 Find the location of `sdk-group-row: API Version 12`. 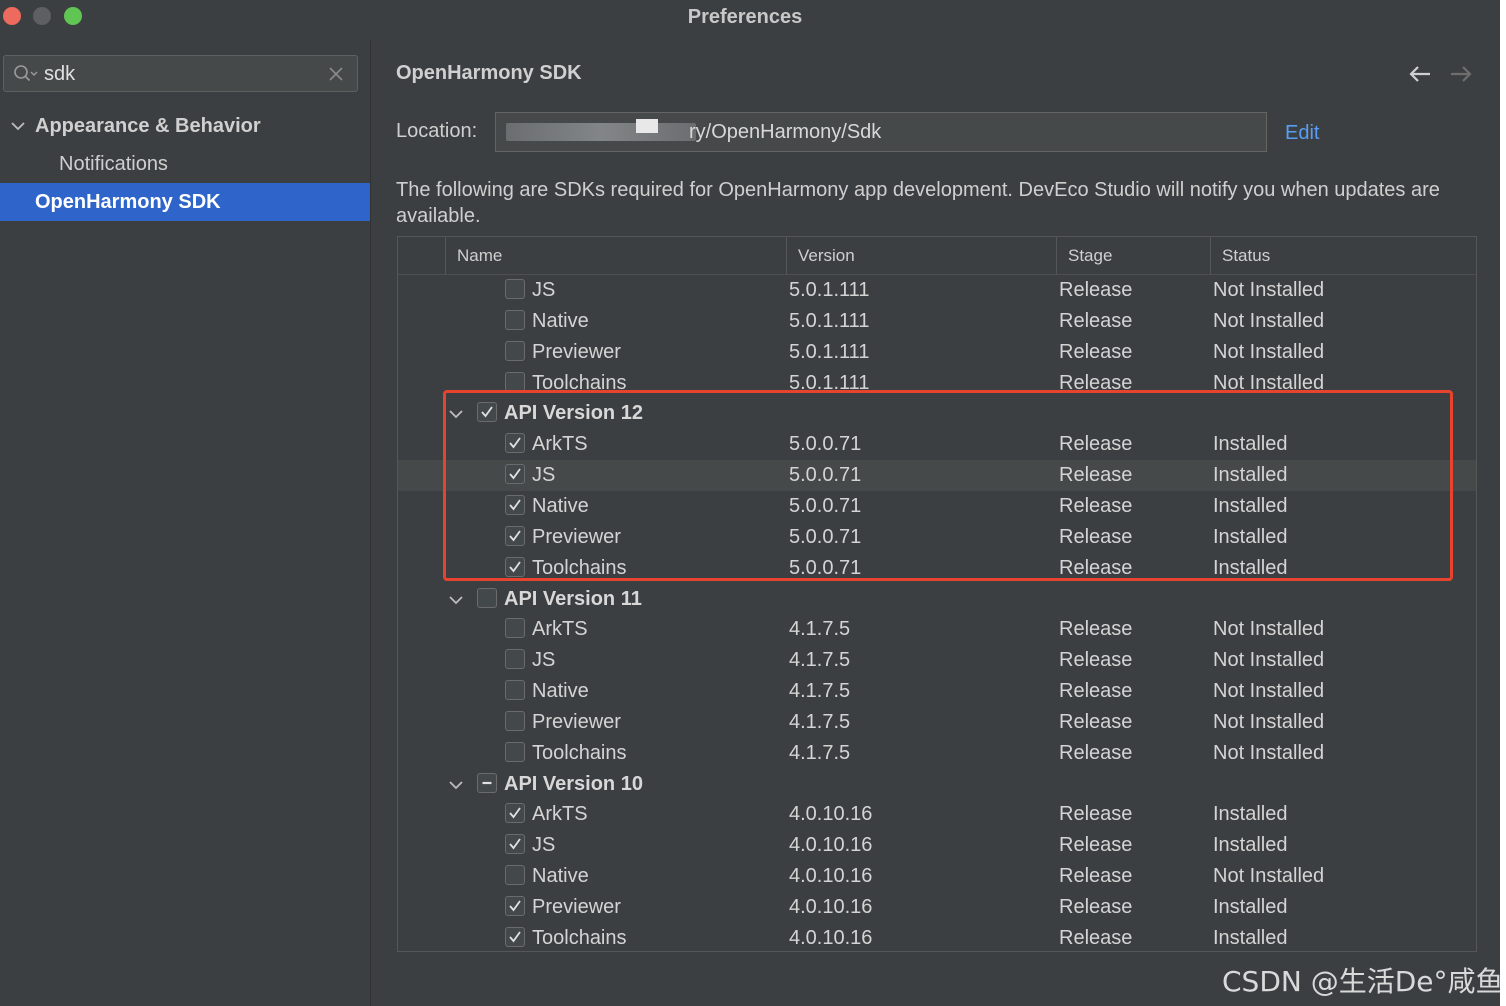

sdk-group-row: API Version 12 is located at coordinates (937, 413).